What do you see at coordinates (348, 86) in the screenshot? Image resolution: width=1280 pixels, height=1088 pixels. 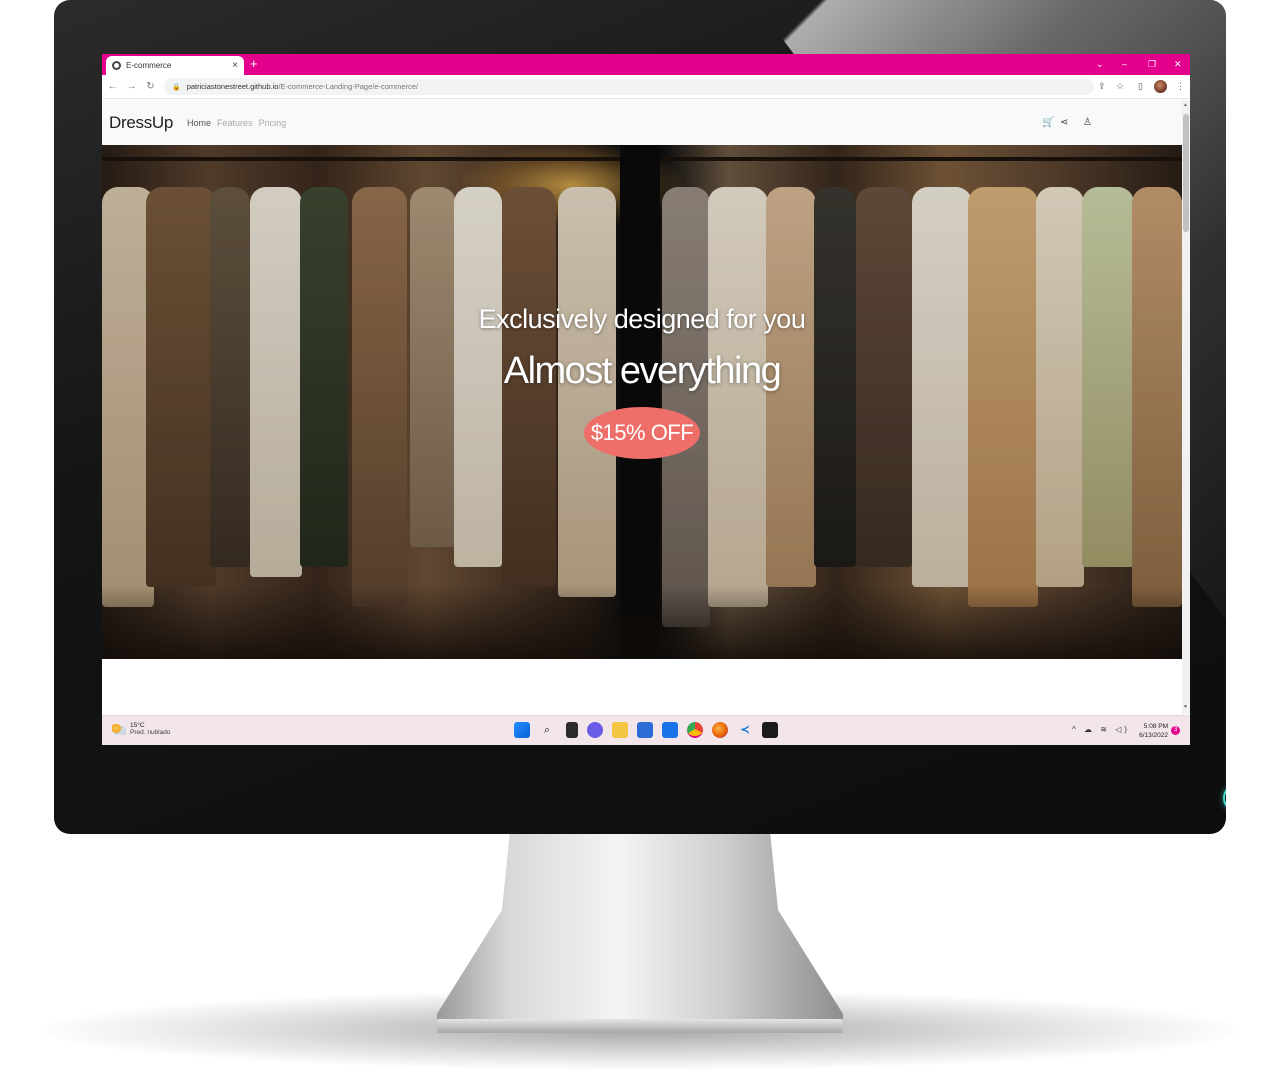 I see `url-path: /E-commerce-Landing-Page/e-commerce/` at bounding box center [348, 86].